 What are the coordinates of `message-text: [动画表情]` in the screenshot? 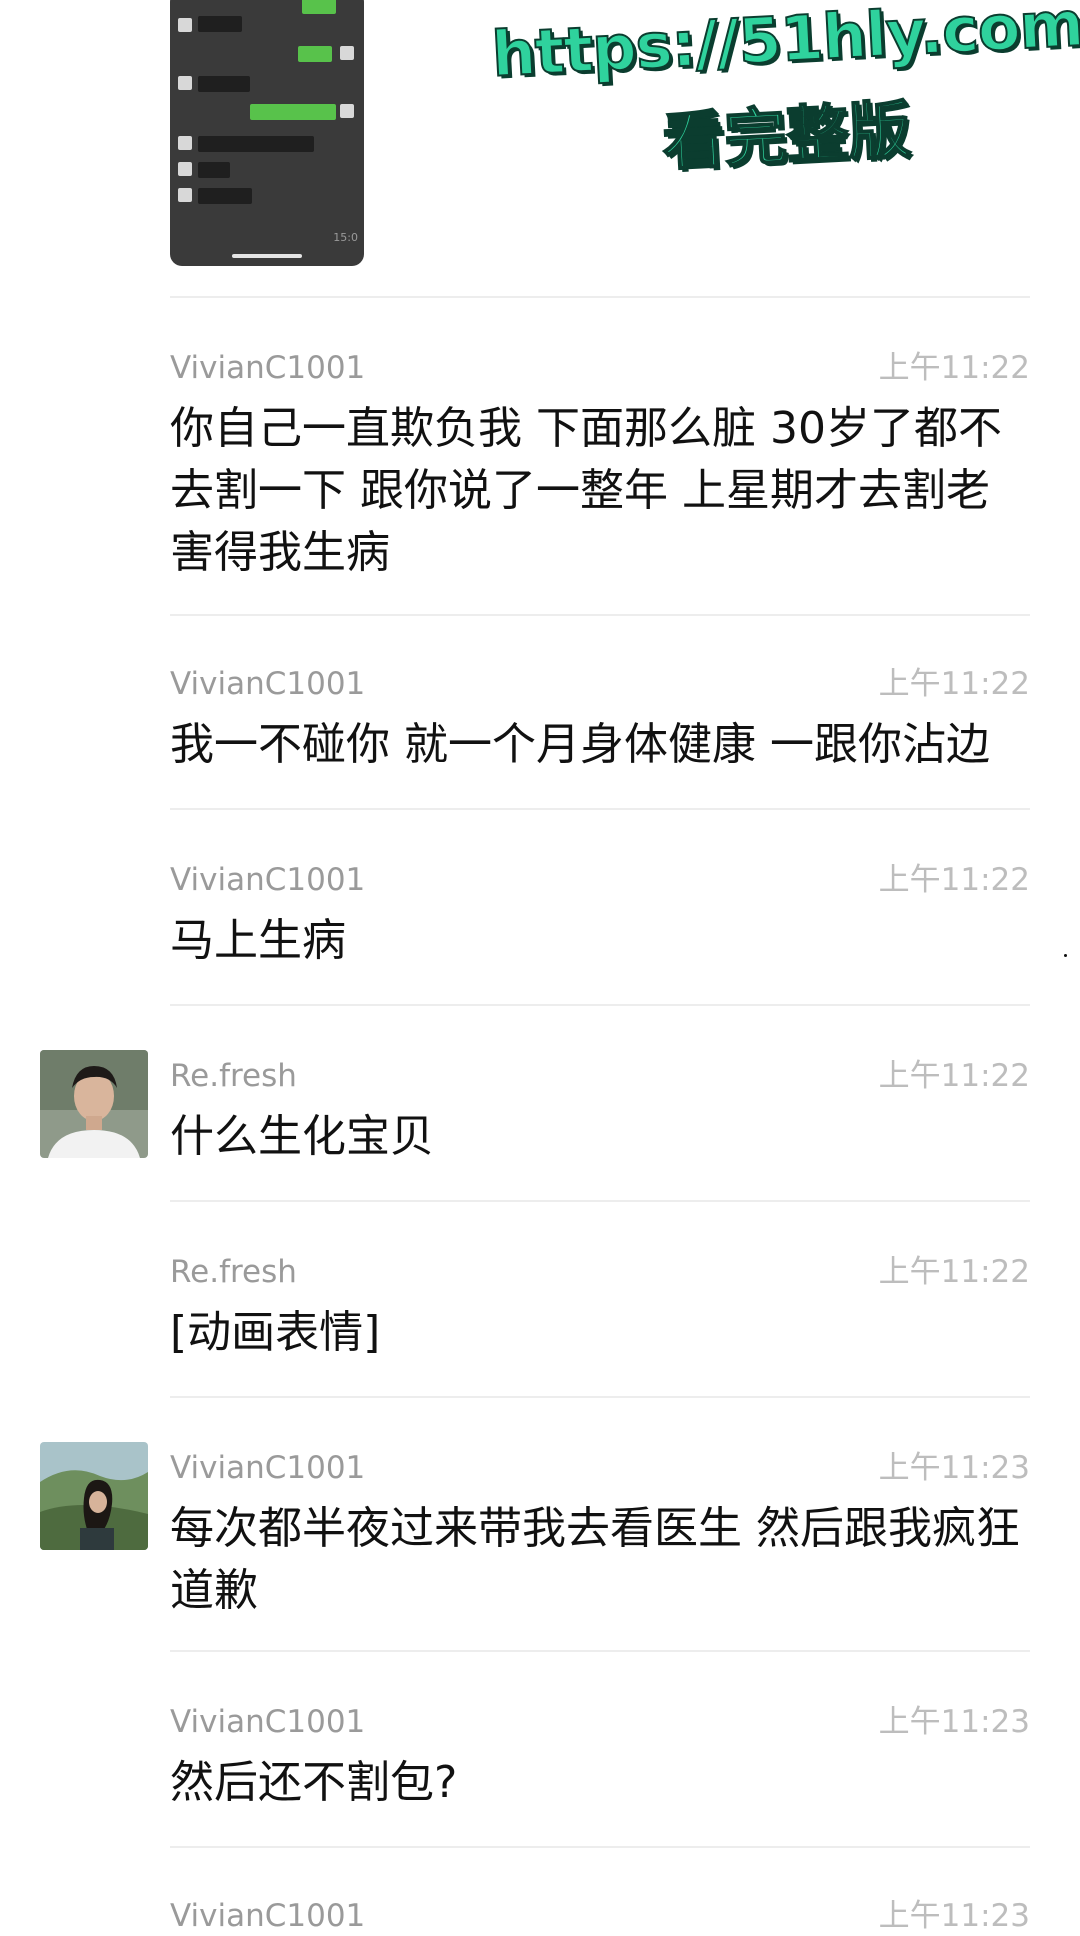 It's located at (275, 1332).